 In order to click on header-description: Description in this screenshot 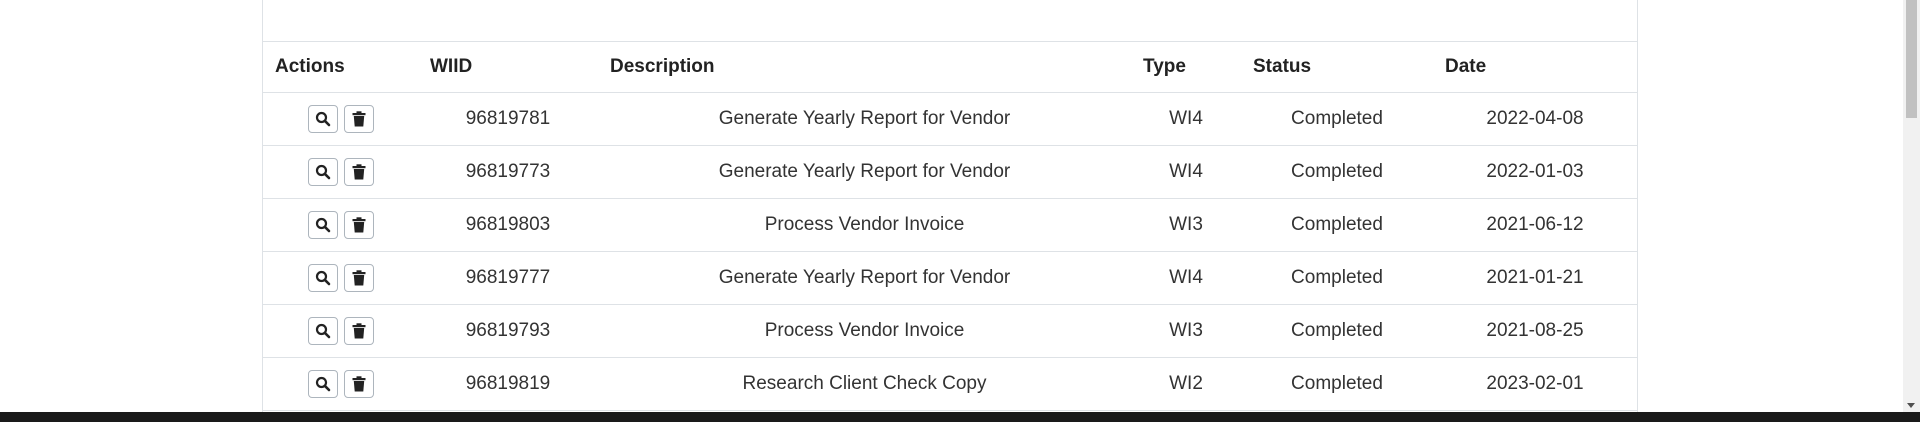, I will do `click(864, 67)`.